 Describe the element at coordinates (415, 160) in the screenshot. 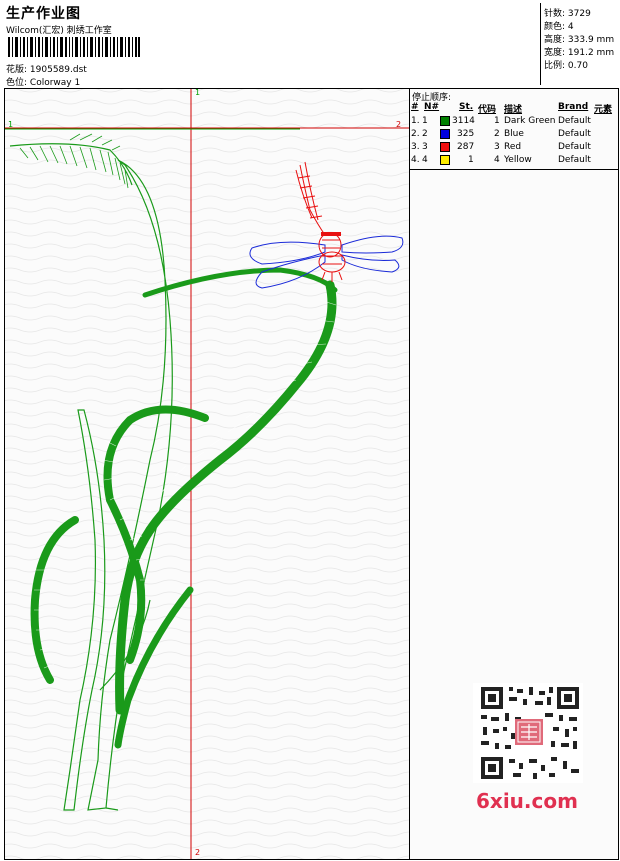

I see `row-index: 4.` at that location.